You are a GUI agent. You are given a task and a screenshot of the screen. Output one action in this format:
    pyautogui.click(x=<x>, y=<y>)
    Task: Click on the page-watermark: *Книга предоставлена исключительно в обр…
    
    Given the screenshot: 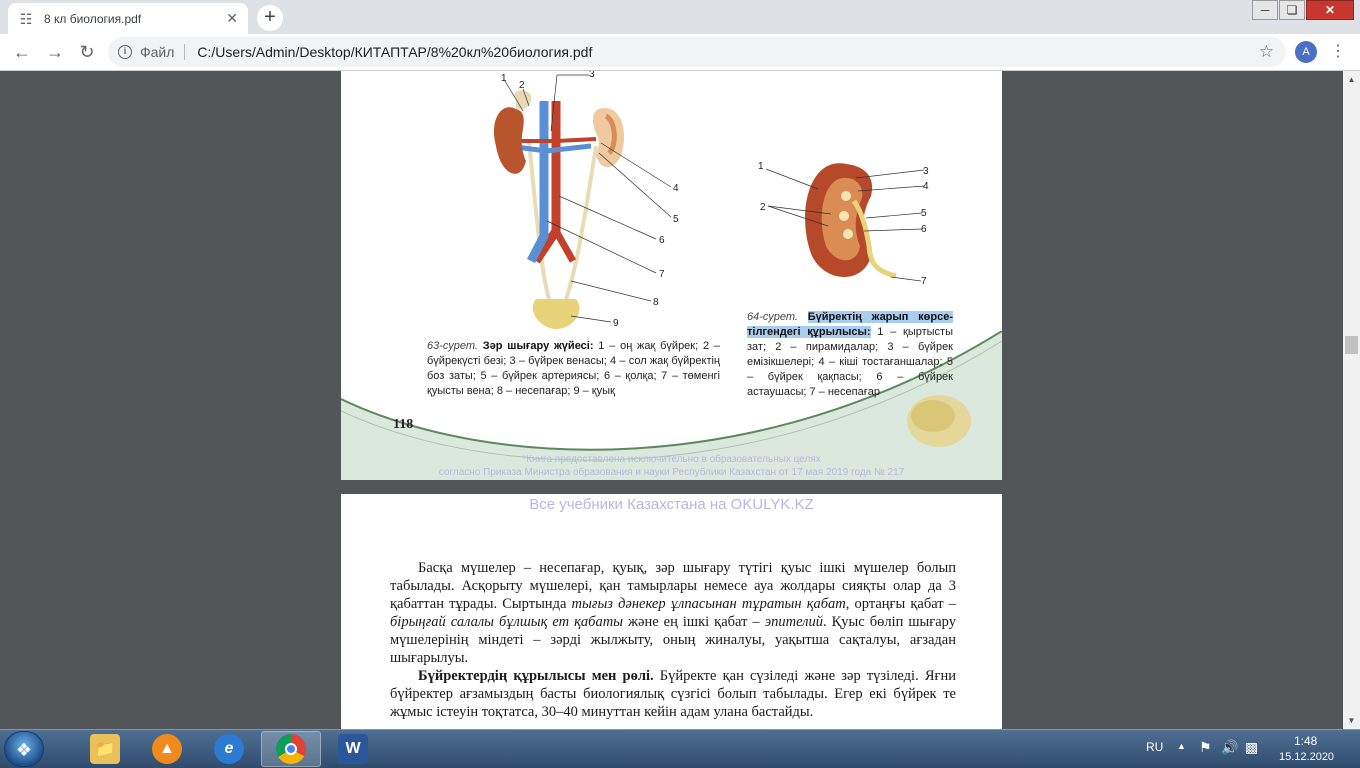 What is the action you would take?
    pyautogui.click(x=671, y=466)
    